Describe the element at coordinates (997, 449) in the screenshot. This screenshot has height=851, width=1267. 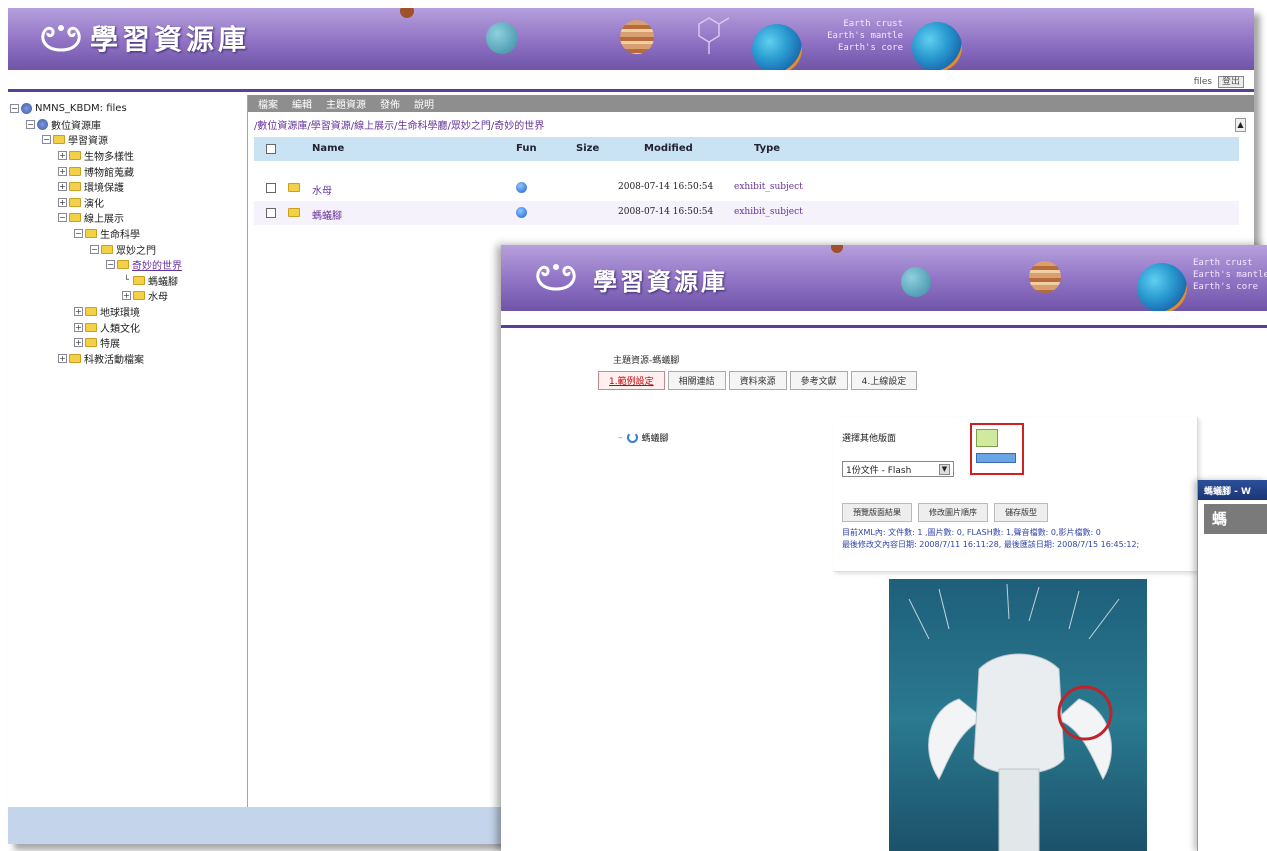
I see `layout-thumbnail` at that location.